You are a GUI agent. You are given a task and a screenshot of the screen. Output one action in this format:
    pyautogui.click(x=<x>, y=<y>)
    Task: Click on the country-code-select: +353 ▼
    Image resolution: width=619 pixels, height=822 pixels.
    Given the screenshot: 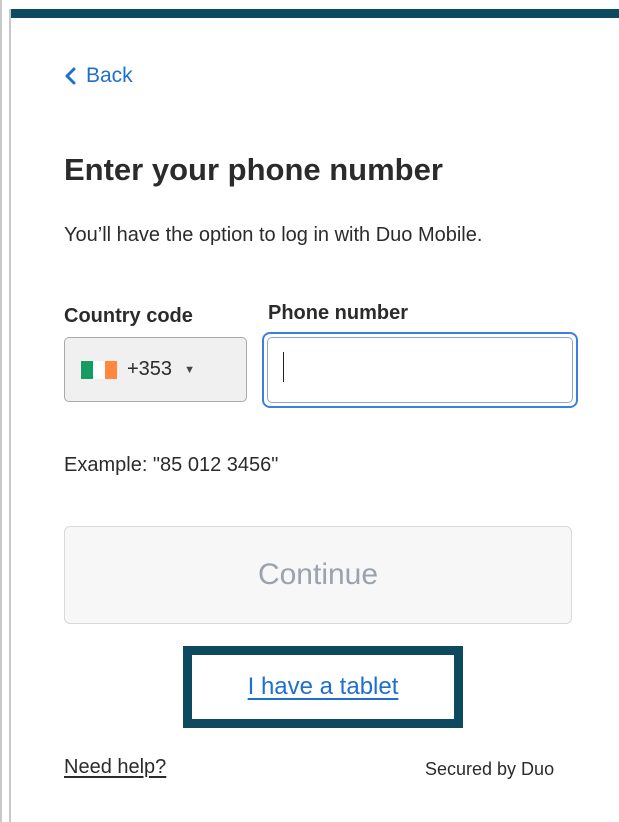 What is the action you would take?
    pyautogui.click(x=155, y=369)
    